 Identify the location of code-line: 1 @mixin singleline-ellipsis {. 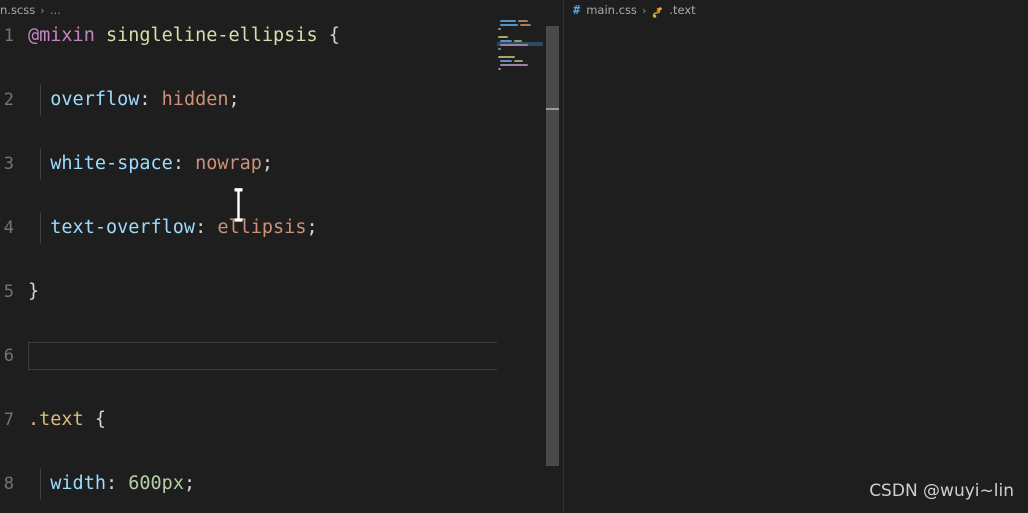
(281, 36).